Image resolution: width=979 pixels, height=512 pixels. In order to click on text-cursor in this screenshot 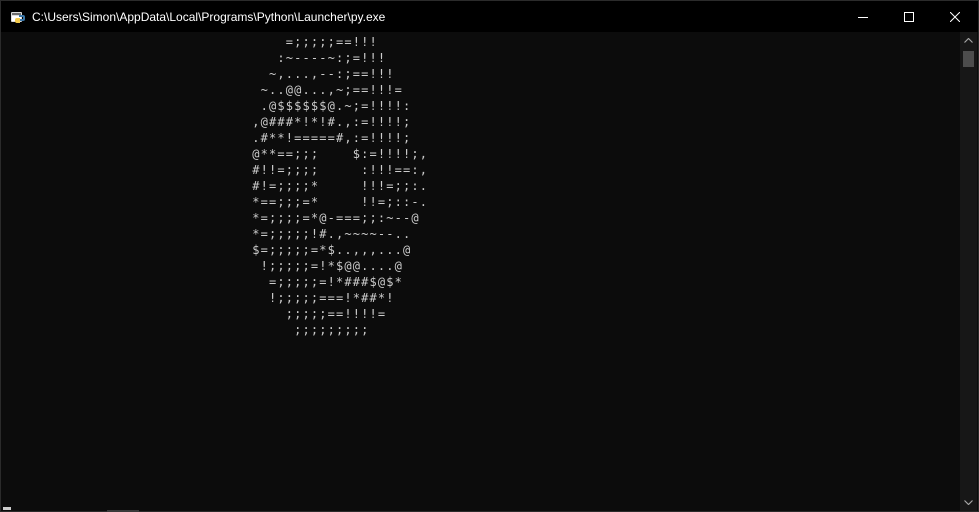, I will do `click(7, 508)`.